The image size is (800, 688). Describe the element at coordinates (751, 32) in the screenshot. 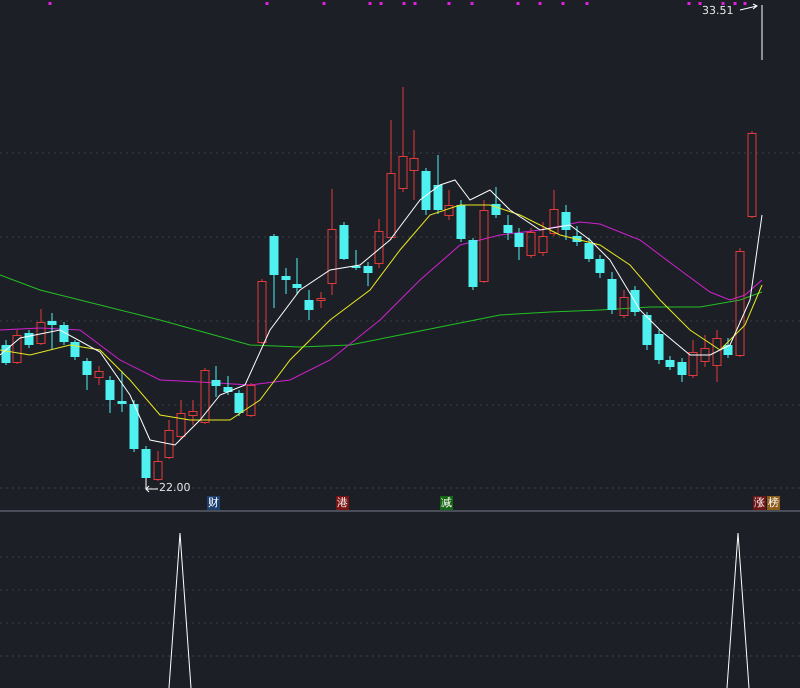

I see `high-pointer-icon` at that location.